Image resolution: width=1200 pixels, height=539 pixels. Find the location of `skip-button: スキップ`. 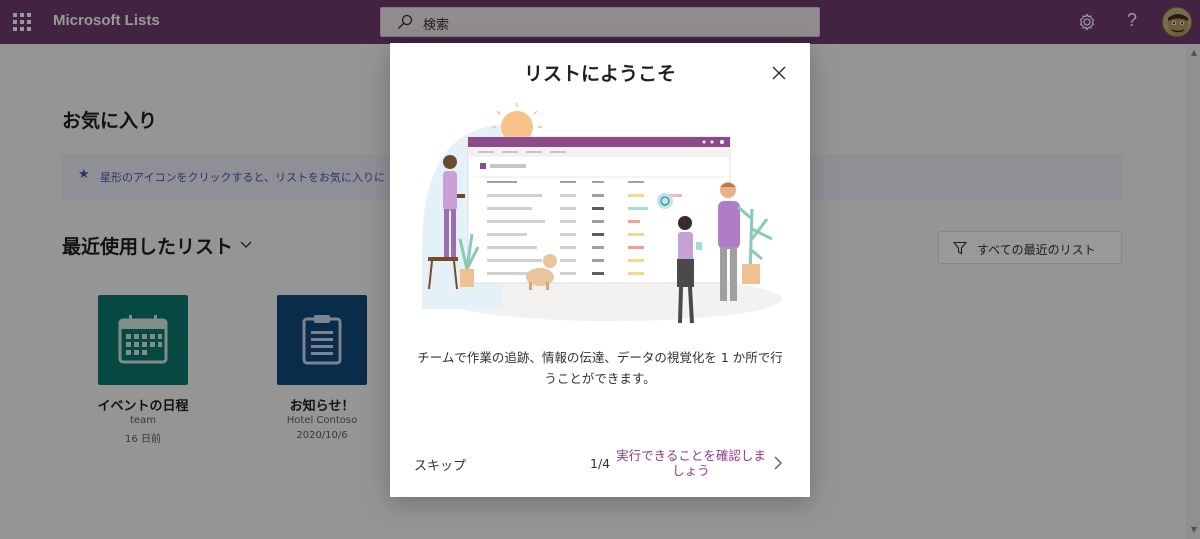

skip-button: スキップ is located at coordinates (440, 464).